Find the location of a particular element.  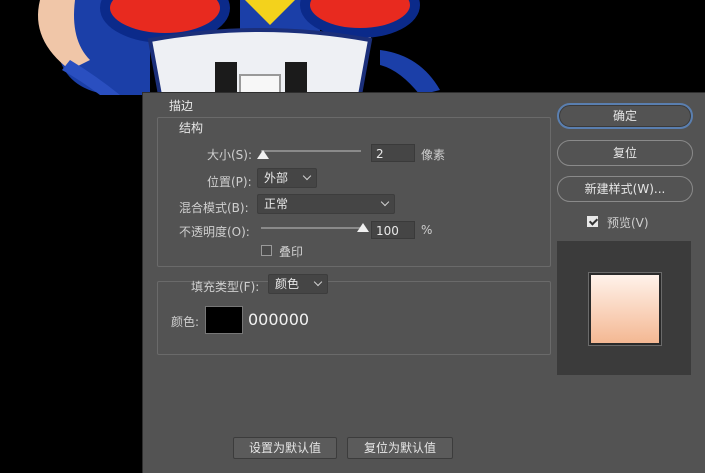

position-select: 外部 is located at coordinates (287, 178).